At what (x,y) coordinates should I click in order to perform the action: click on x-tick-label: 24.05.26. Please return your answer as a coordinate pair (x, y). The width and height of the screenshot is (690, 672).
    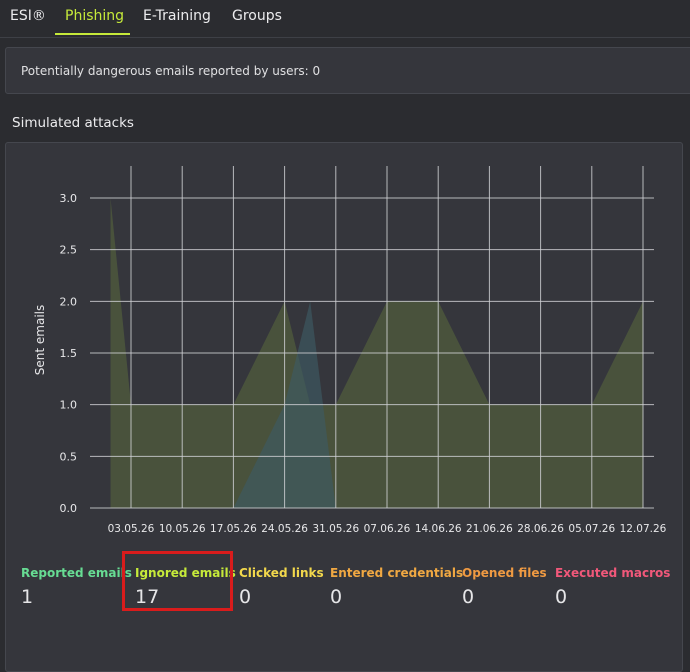
    Looking at the image, I should click on (284, 529).